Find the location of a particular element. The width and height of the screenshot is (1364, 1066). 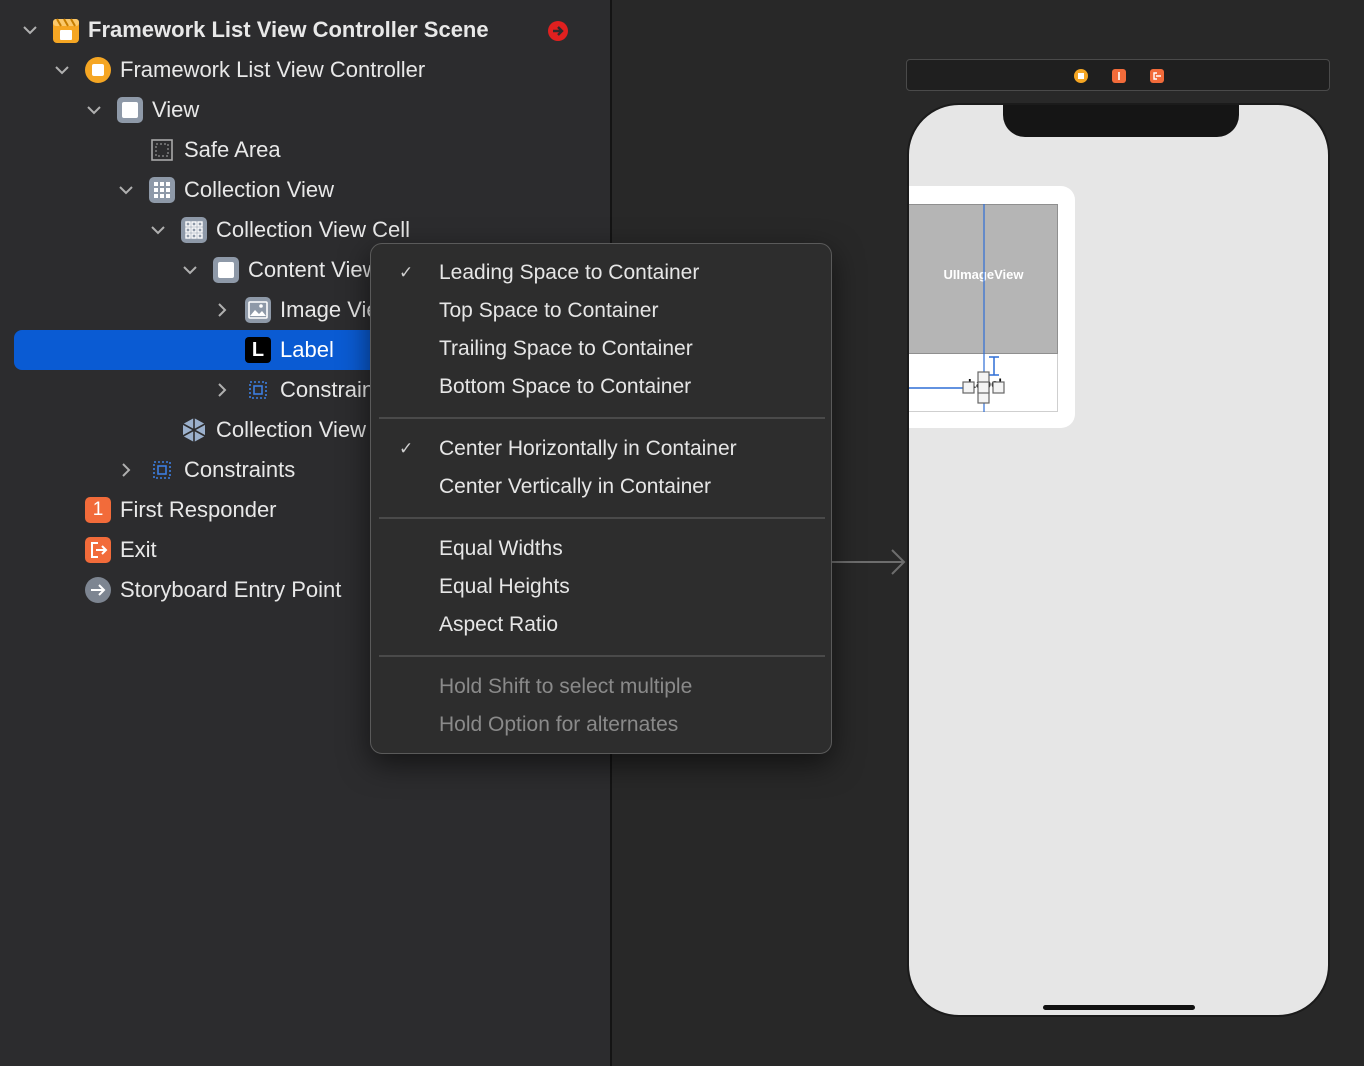

collection-view-icon is located at coordinates (162, 190).